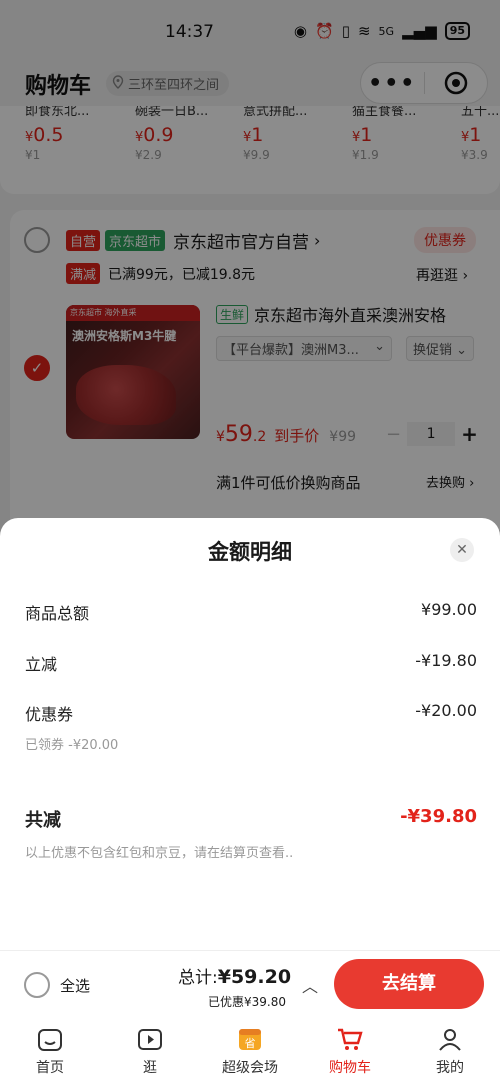 The height and width of the screenshot is (1085, 500). I want to click on close-icon: ✕, so click(462, 550).